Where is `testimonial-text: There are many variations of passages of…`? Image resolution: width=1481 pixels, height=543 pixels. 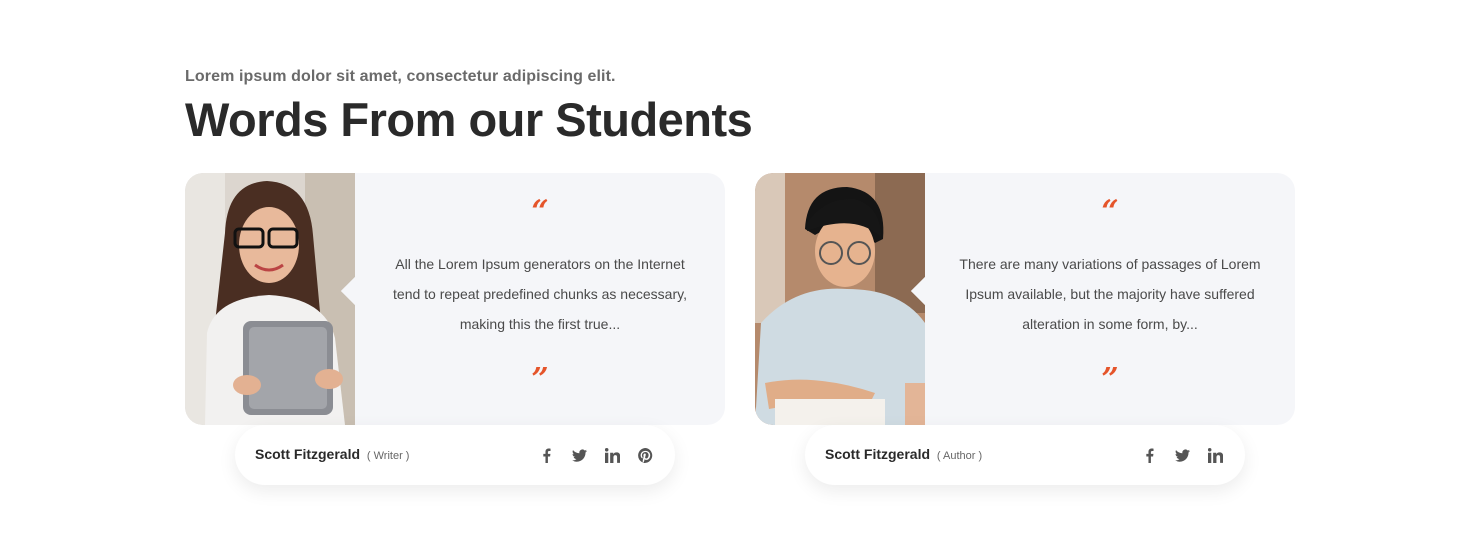
testimonial-text: There are many variations of passages of… is located at coordinates (1110, 294).